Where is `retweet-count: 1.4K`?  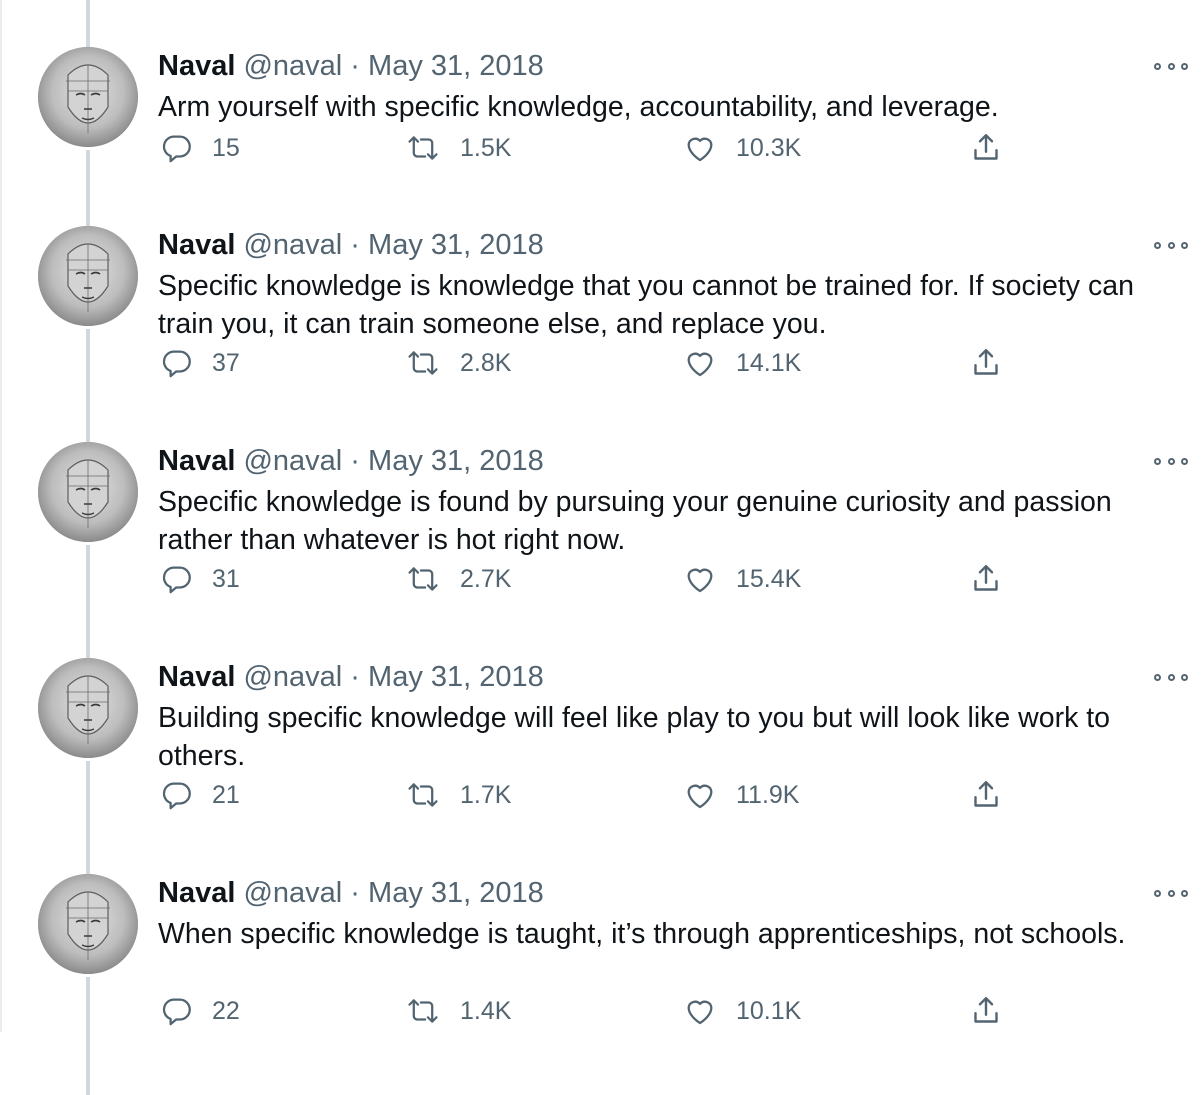 retweet-count: 1.4K is located at coordinates (486, 1010).